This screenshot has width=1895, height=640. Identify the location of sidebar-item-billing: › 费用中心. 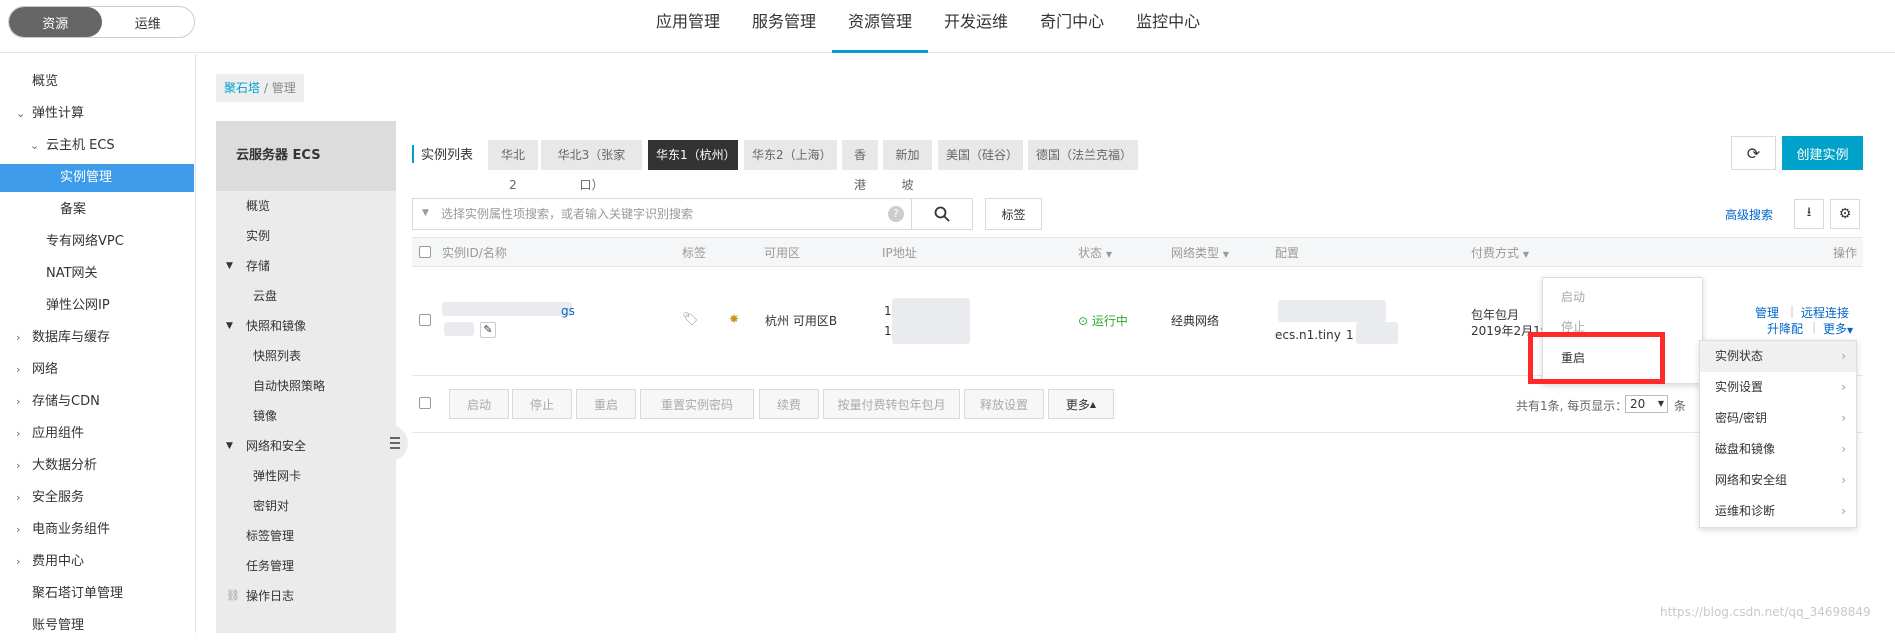
(97, 562).